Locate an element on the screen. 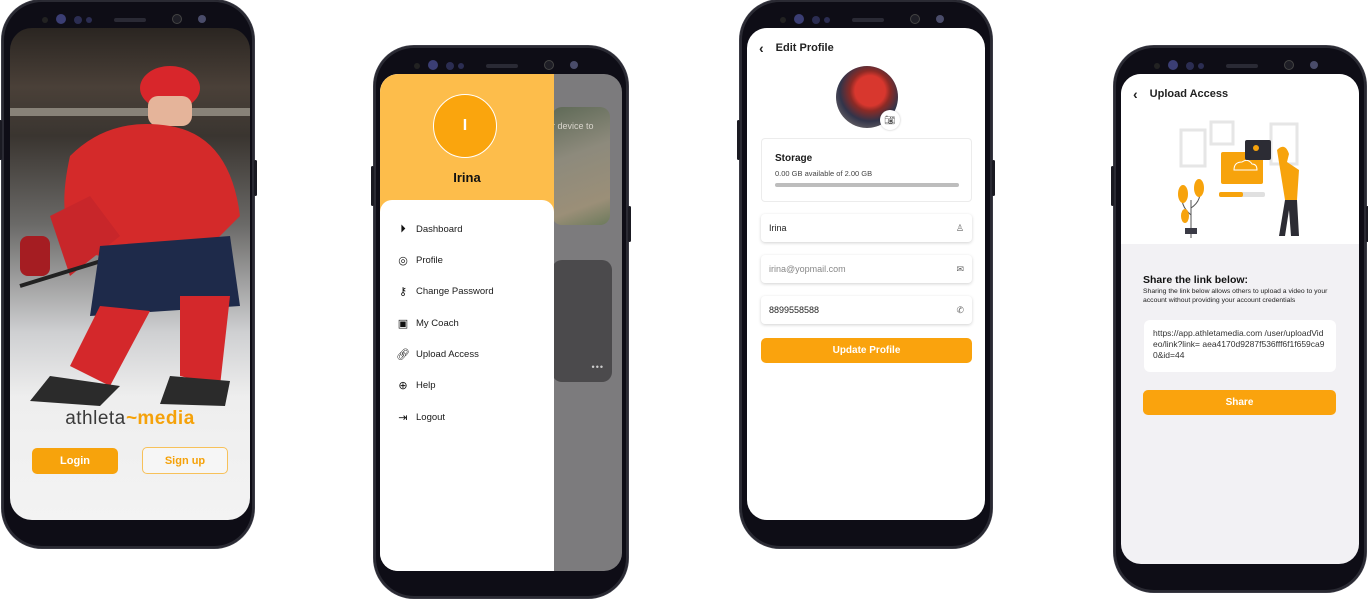  menu-item-label: Change Password is located at coordinates (455, 291).